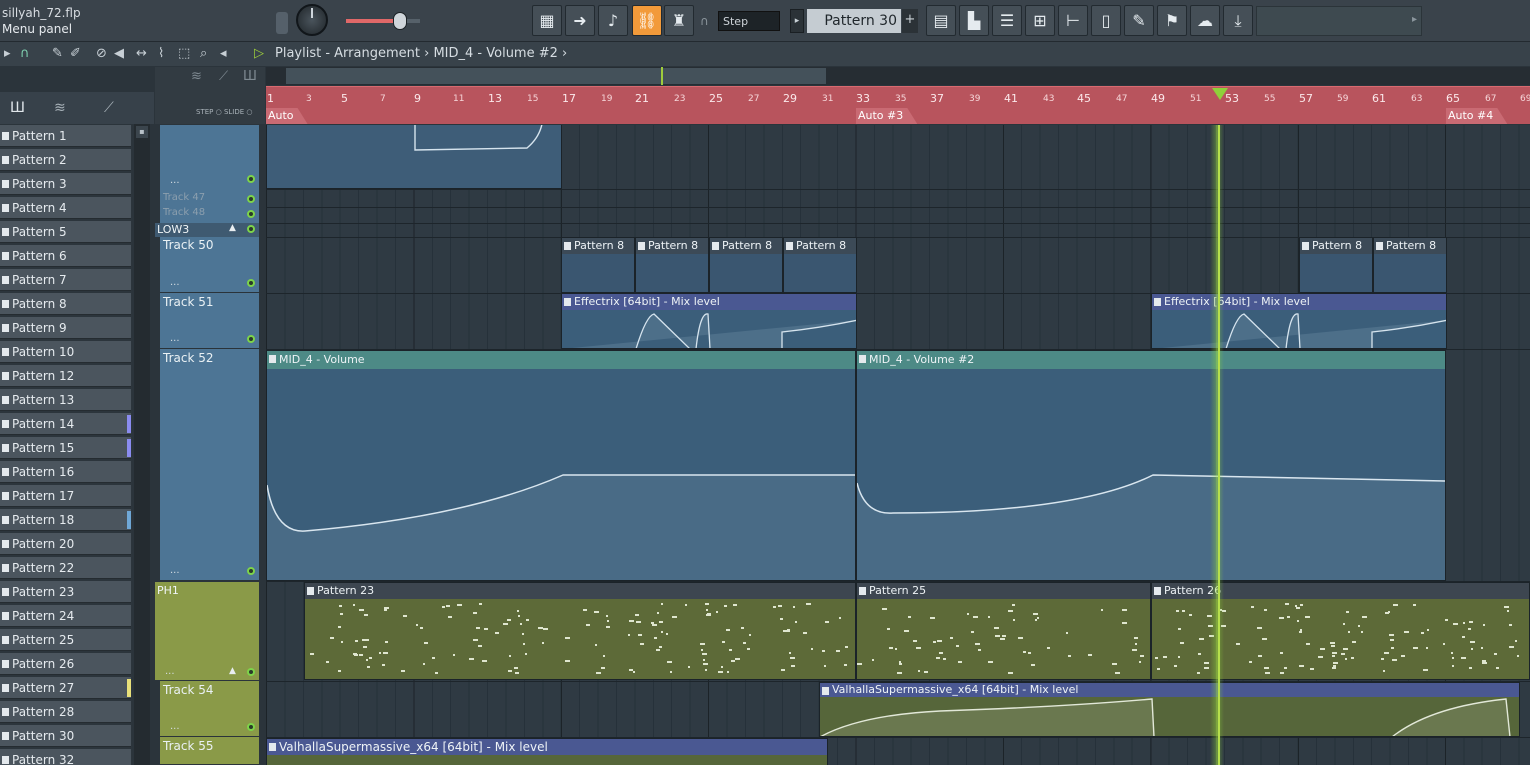 The width and height of the screenshot is (1530, 765). Describe the element at coordinates (547, 20) in the screenshot. I see `piano-keys-icon: ▦` at that location.